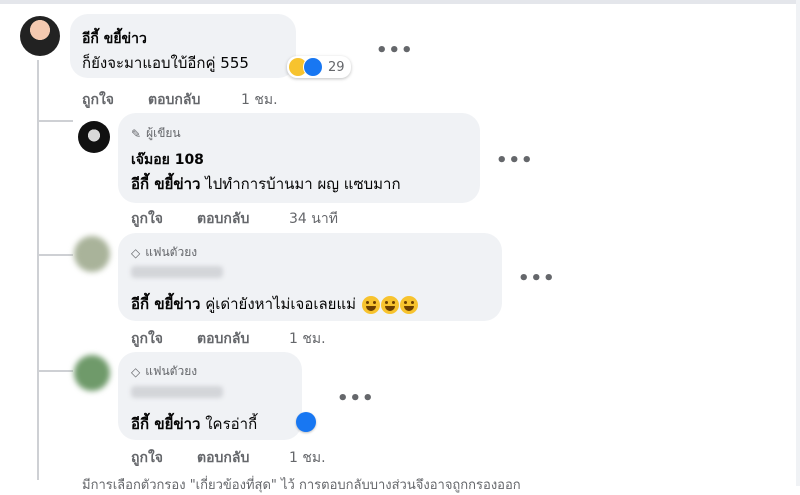  What do you see at coordinates (38, 270) in the screenshot?
I see `thread-line` at bounding box center [38, 270].